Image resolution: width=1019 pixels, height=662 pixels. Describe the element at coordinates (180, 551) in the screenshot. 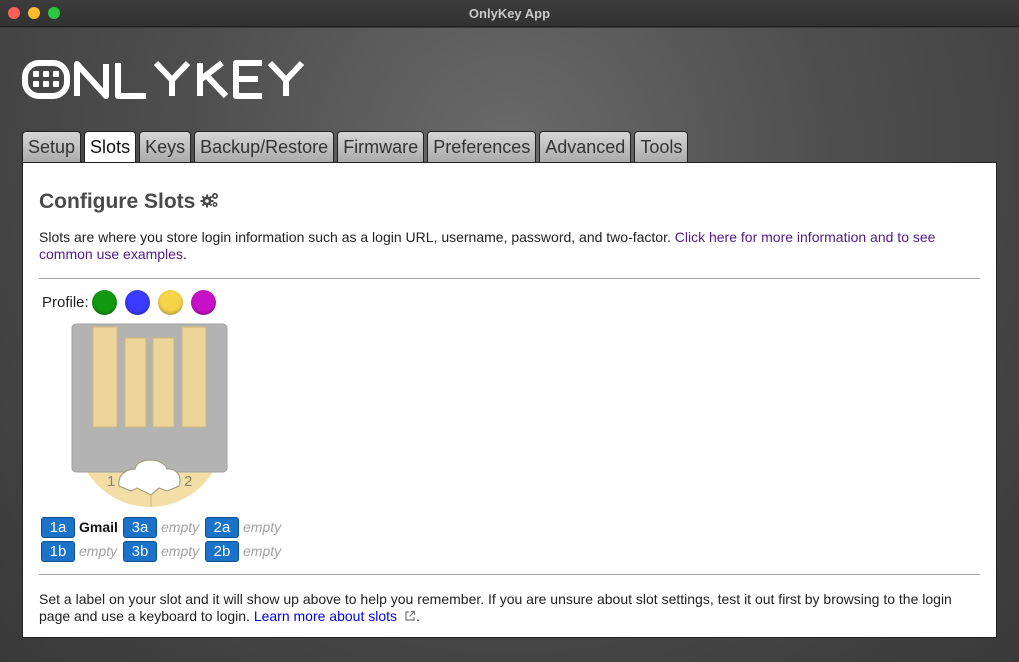

I see `slot-3b-label: empty` at that location.